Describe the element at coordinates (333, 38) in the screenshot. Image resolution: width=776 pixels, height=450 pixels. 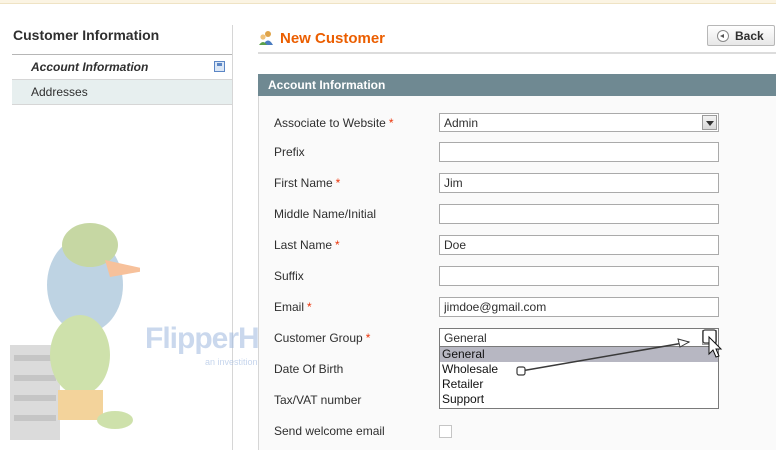
I see `page-title: New Customer` at that location.